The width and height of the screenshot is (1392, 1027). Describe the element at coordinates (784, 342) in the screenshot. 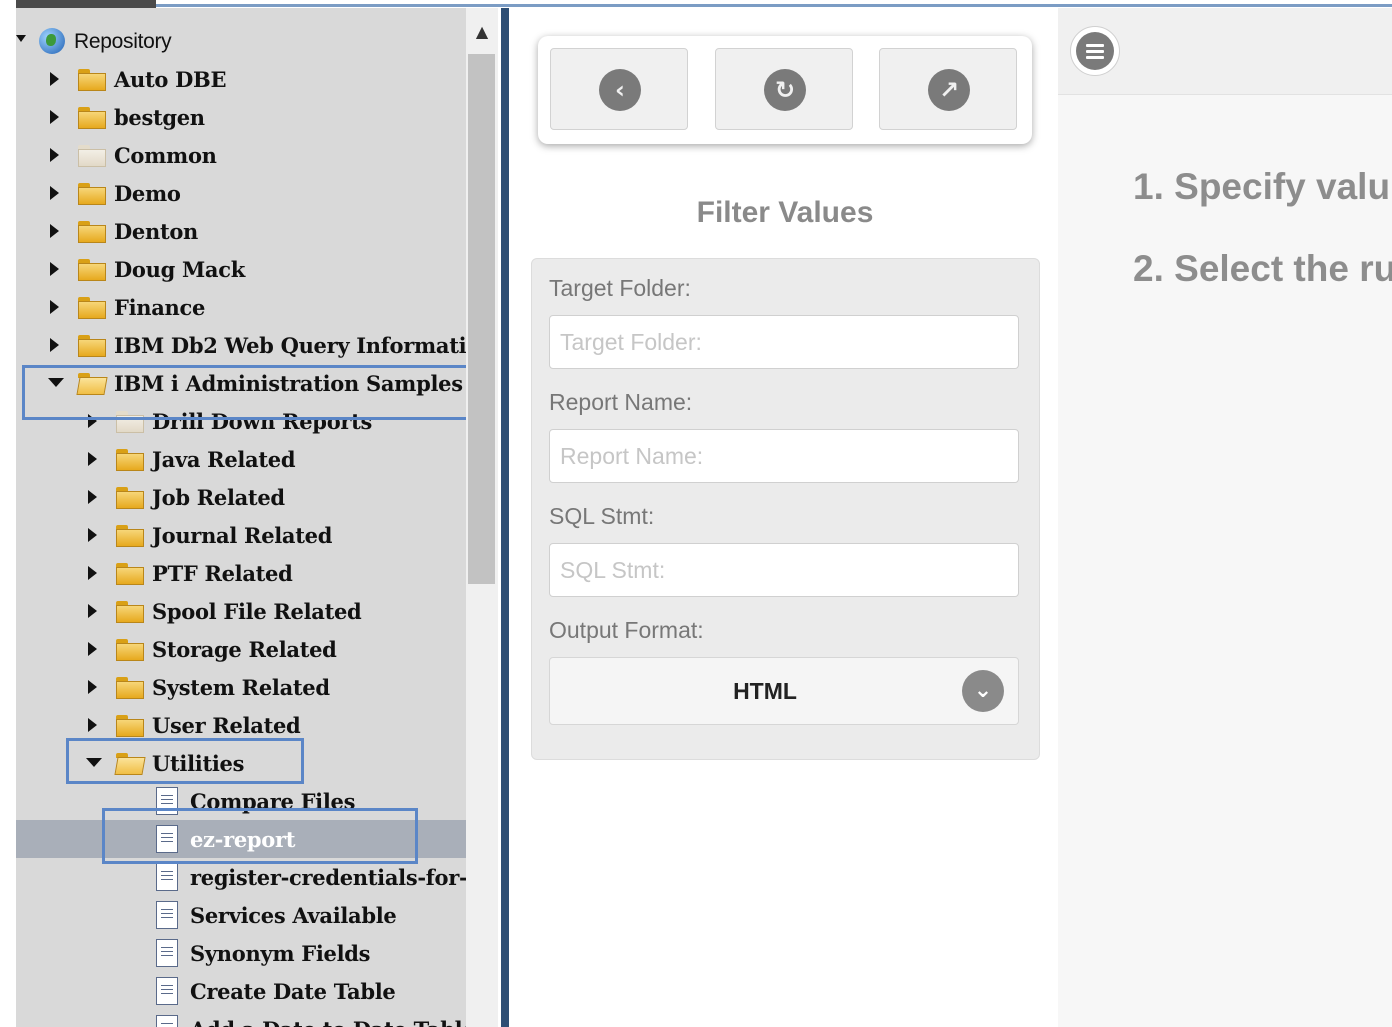

I see `target-folder-input` at that location.